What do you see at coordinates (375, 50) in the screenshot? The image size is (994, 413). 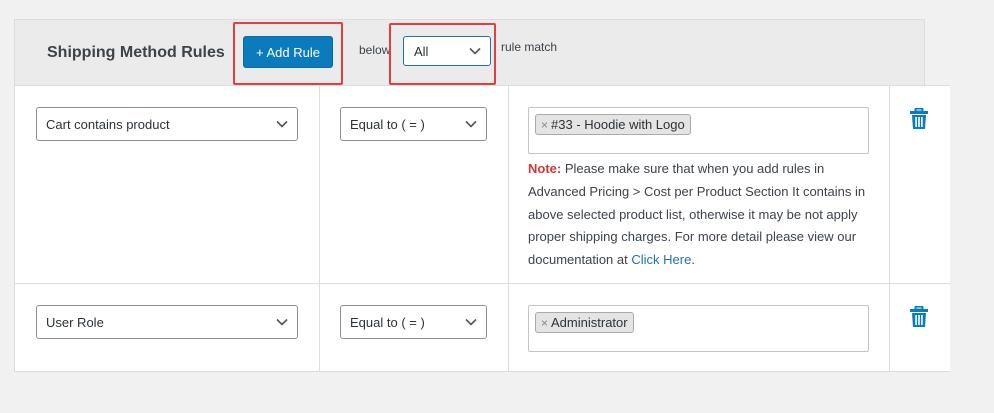 I see `below-label: below` at bounding box center [375, 50].